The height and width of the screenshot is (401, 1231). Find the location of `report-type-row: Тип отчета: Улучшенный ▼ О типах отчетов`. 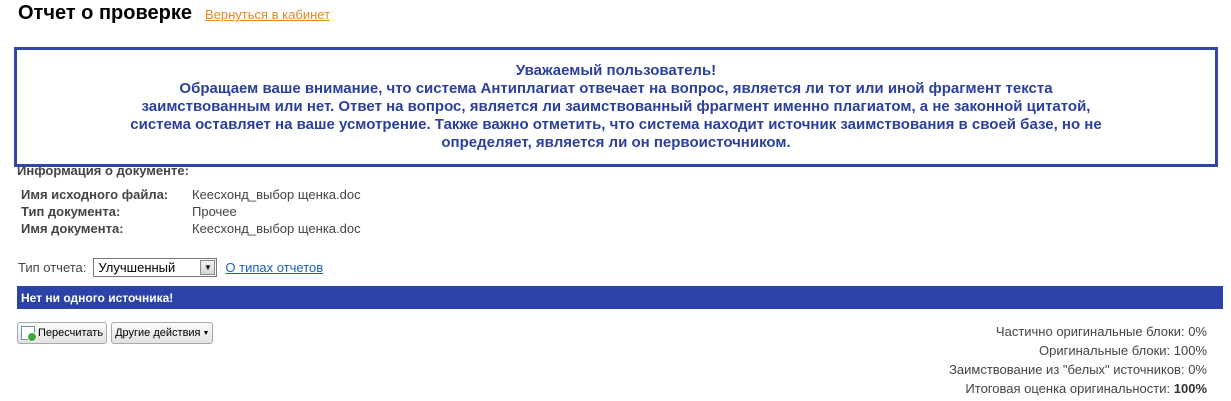

report-type-row: Тип отчета: Улучшенный ▼ О типах отчетов is located at coordinates (170, 267).